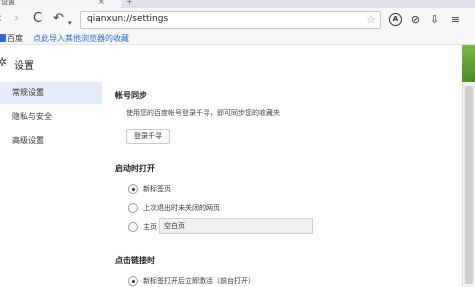  I want to click on background-strip, so click(468, 63).